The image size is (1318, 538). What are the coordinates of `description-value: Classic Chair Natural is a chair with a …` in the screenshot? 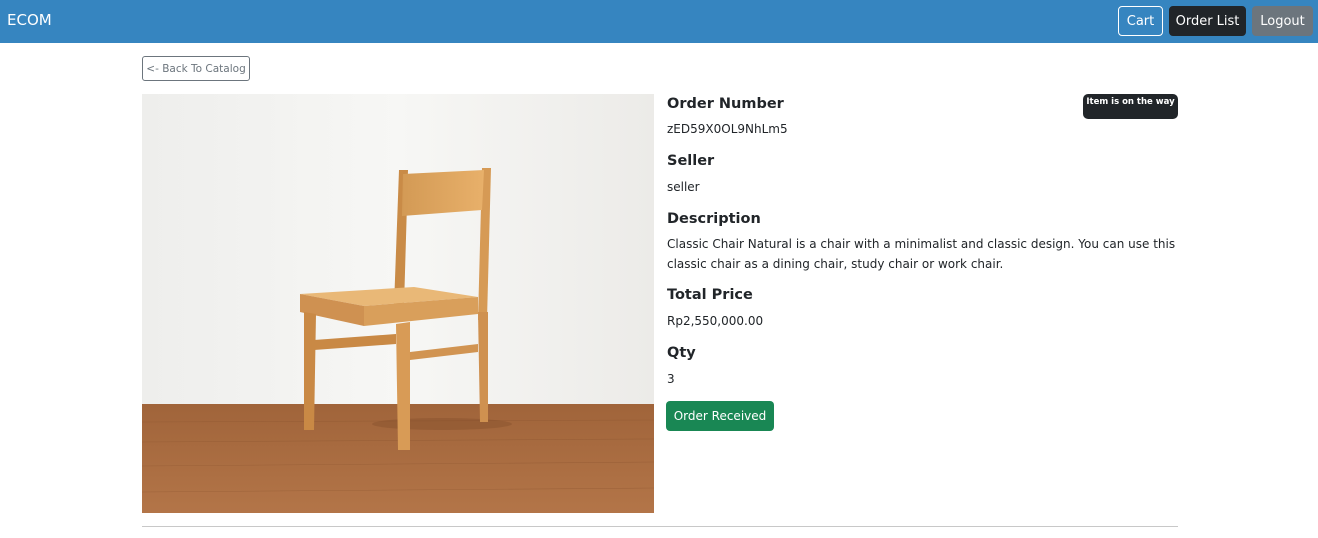 It's located at (921, 254).